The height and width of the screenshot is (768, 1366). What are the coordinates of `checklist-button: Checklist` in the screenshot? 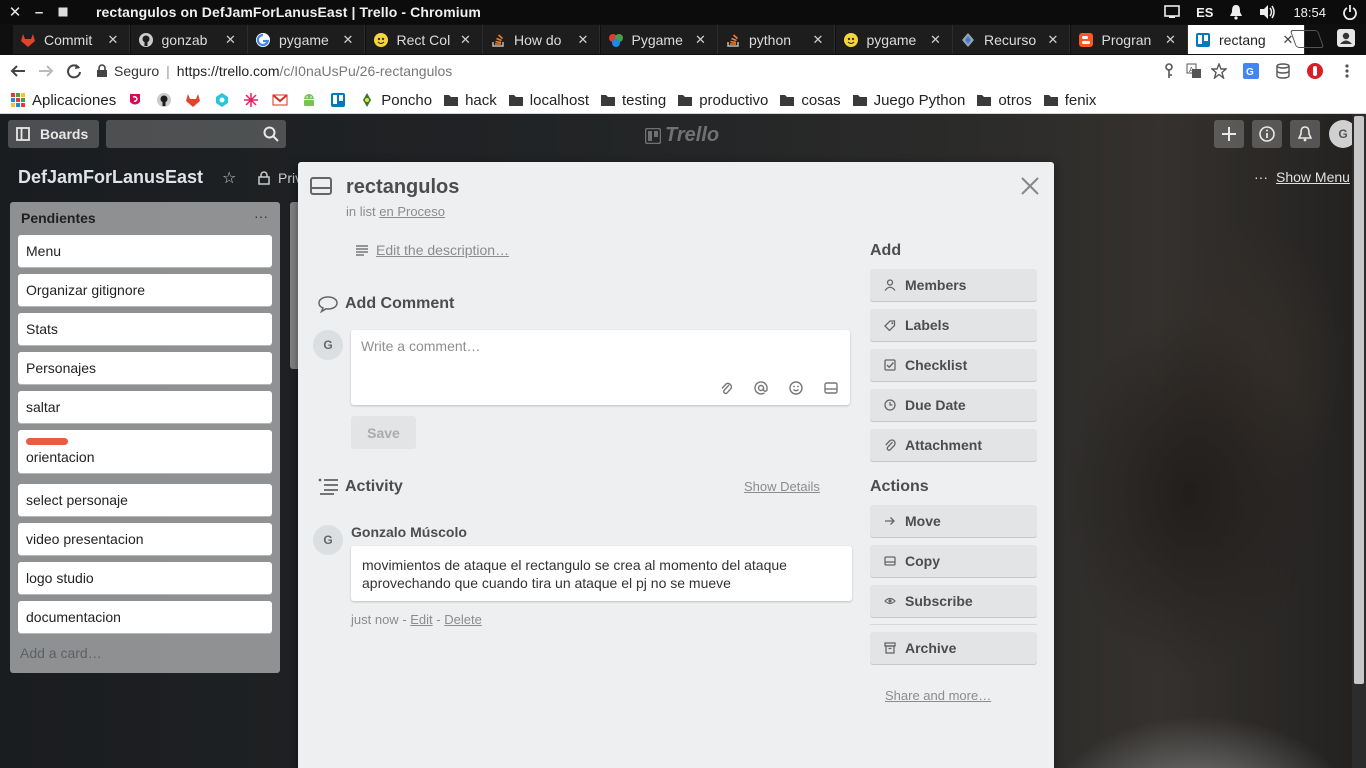 It's located at (953, 365).